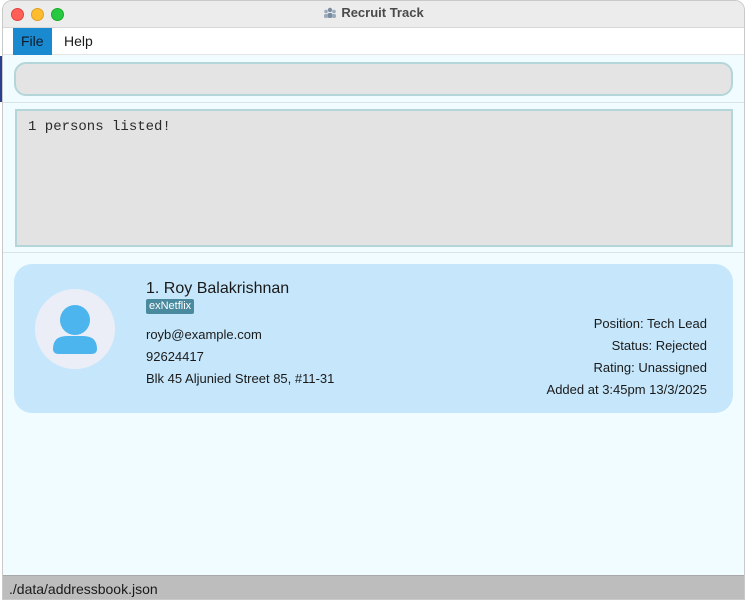  What do you see at coordinates (83, 589) in the screenshot?
I see `status-file-path: ./data/addressbook.json` at bounding box center [83, 589].